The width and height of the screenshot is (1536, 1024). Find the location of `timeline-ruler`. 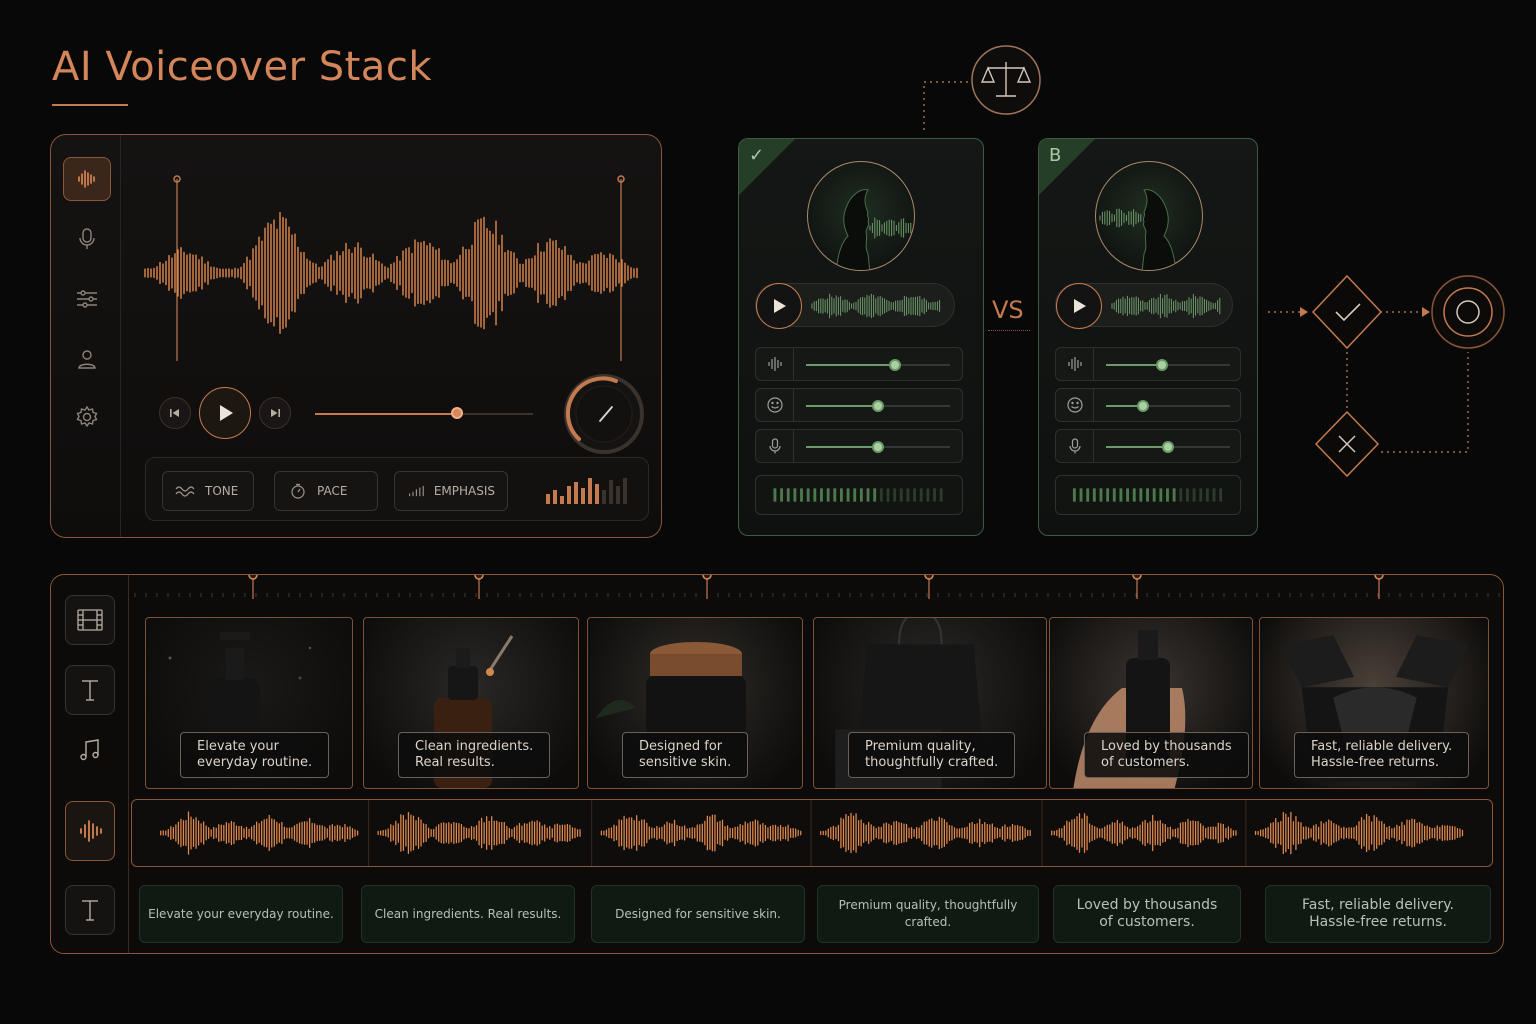

timeline-ruler is located at coordinates (817, 587).